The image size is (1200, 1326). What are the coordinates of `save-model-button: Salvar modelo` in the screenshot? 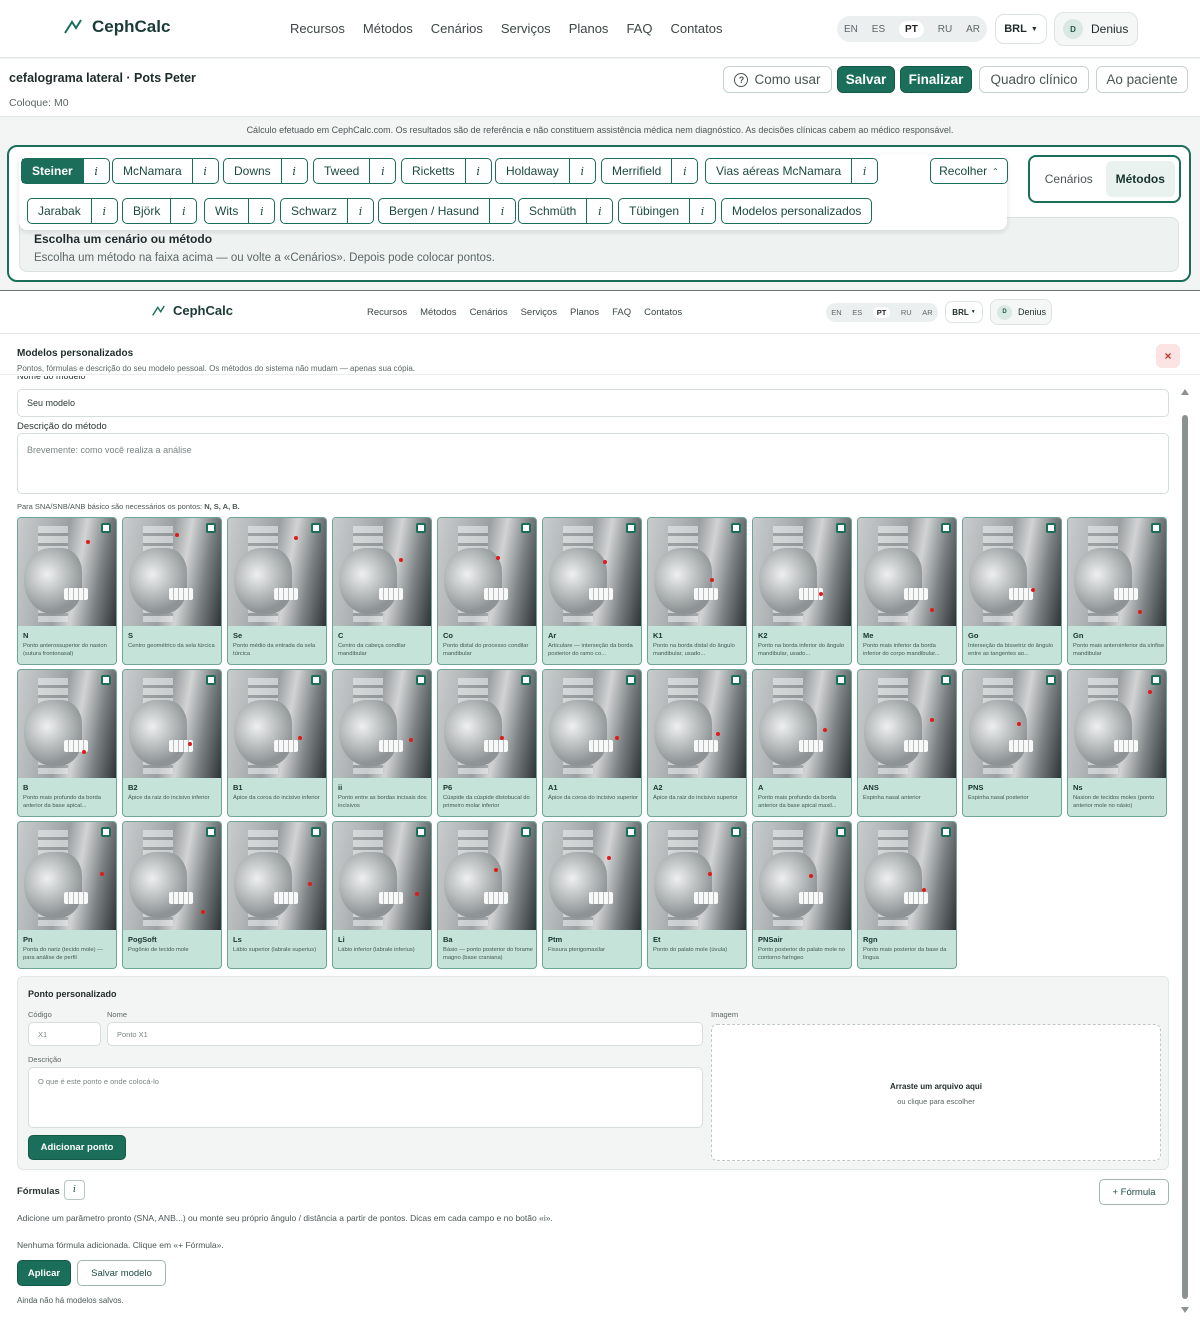 It's located at (121, 1273).